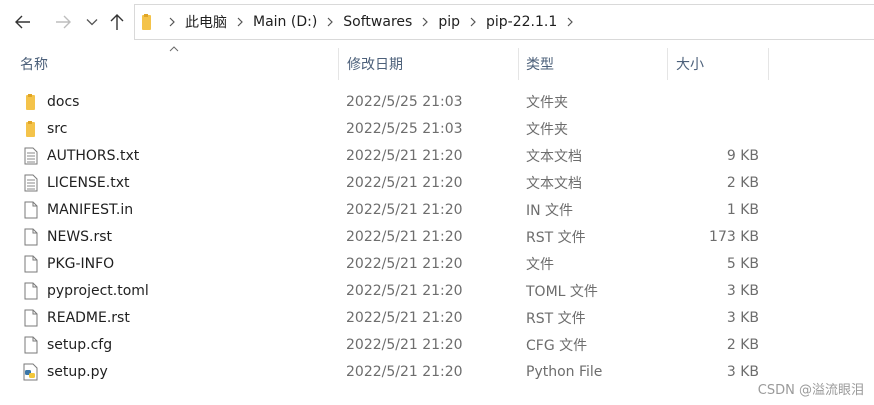  Describe the element at coordinates (428, 64) in the screenshot. I see `column-header-date: 修改日期` at that location.